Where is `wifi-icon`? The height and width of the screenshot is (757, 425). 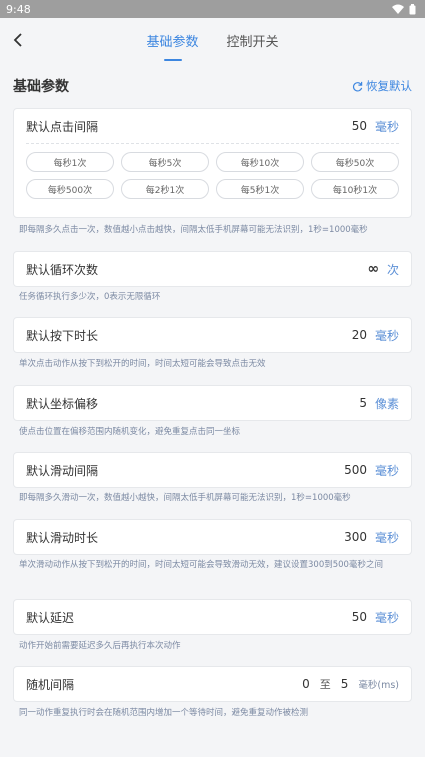
wifi-icon is located at coordinates (398, 9).